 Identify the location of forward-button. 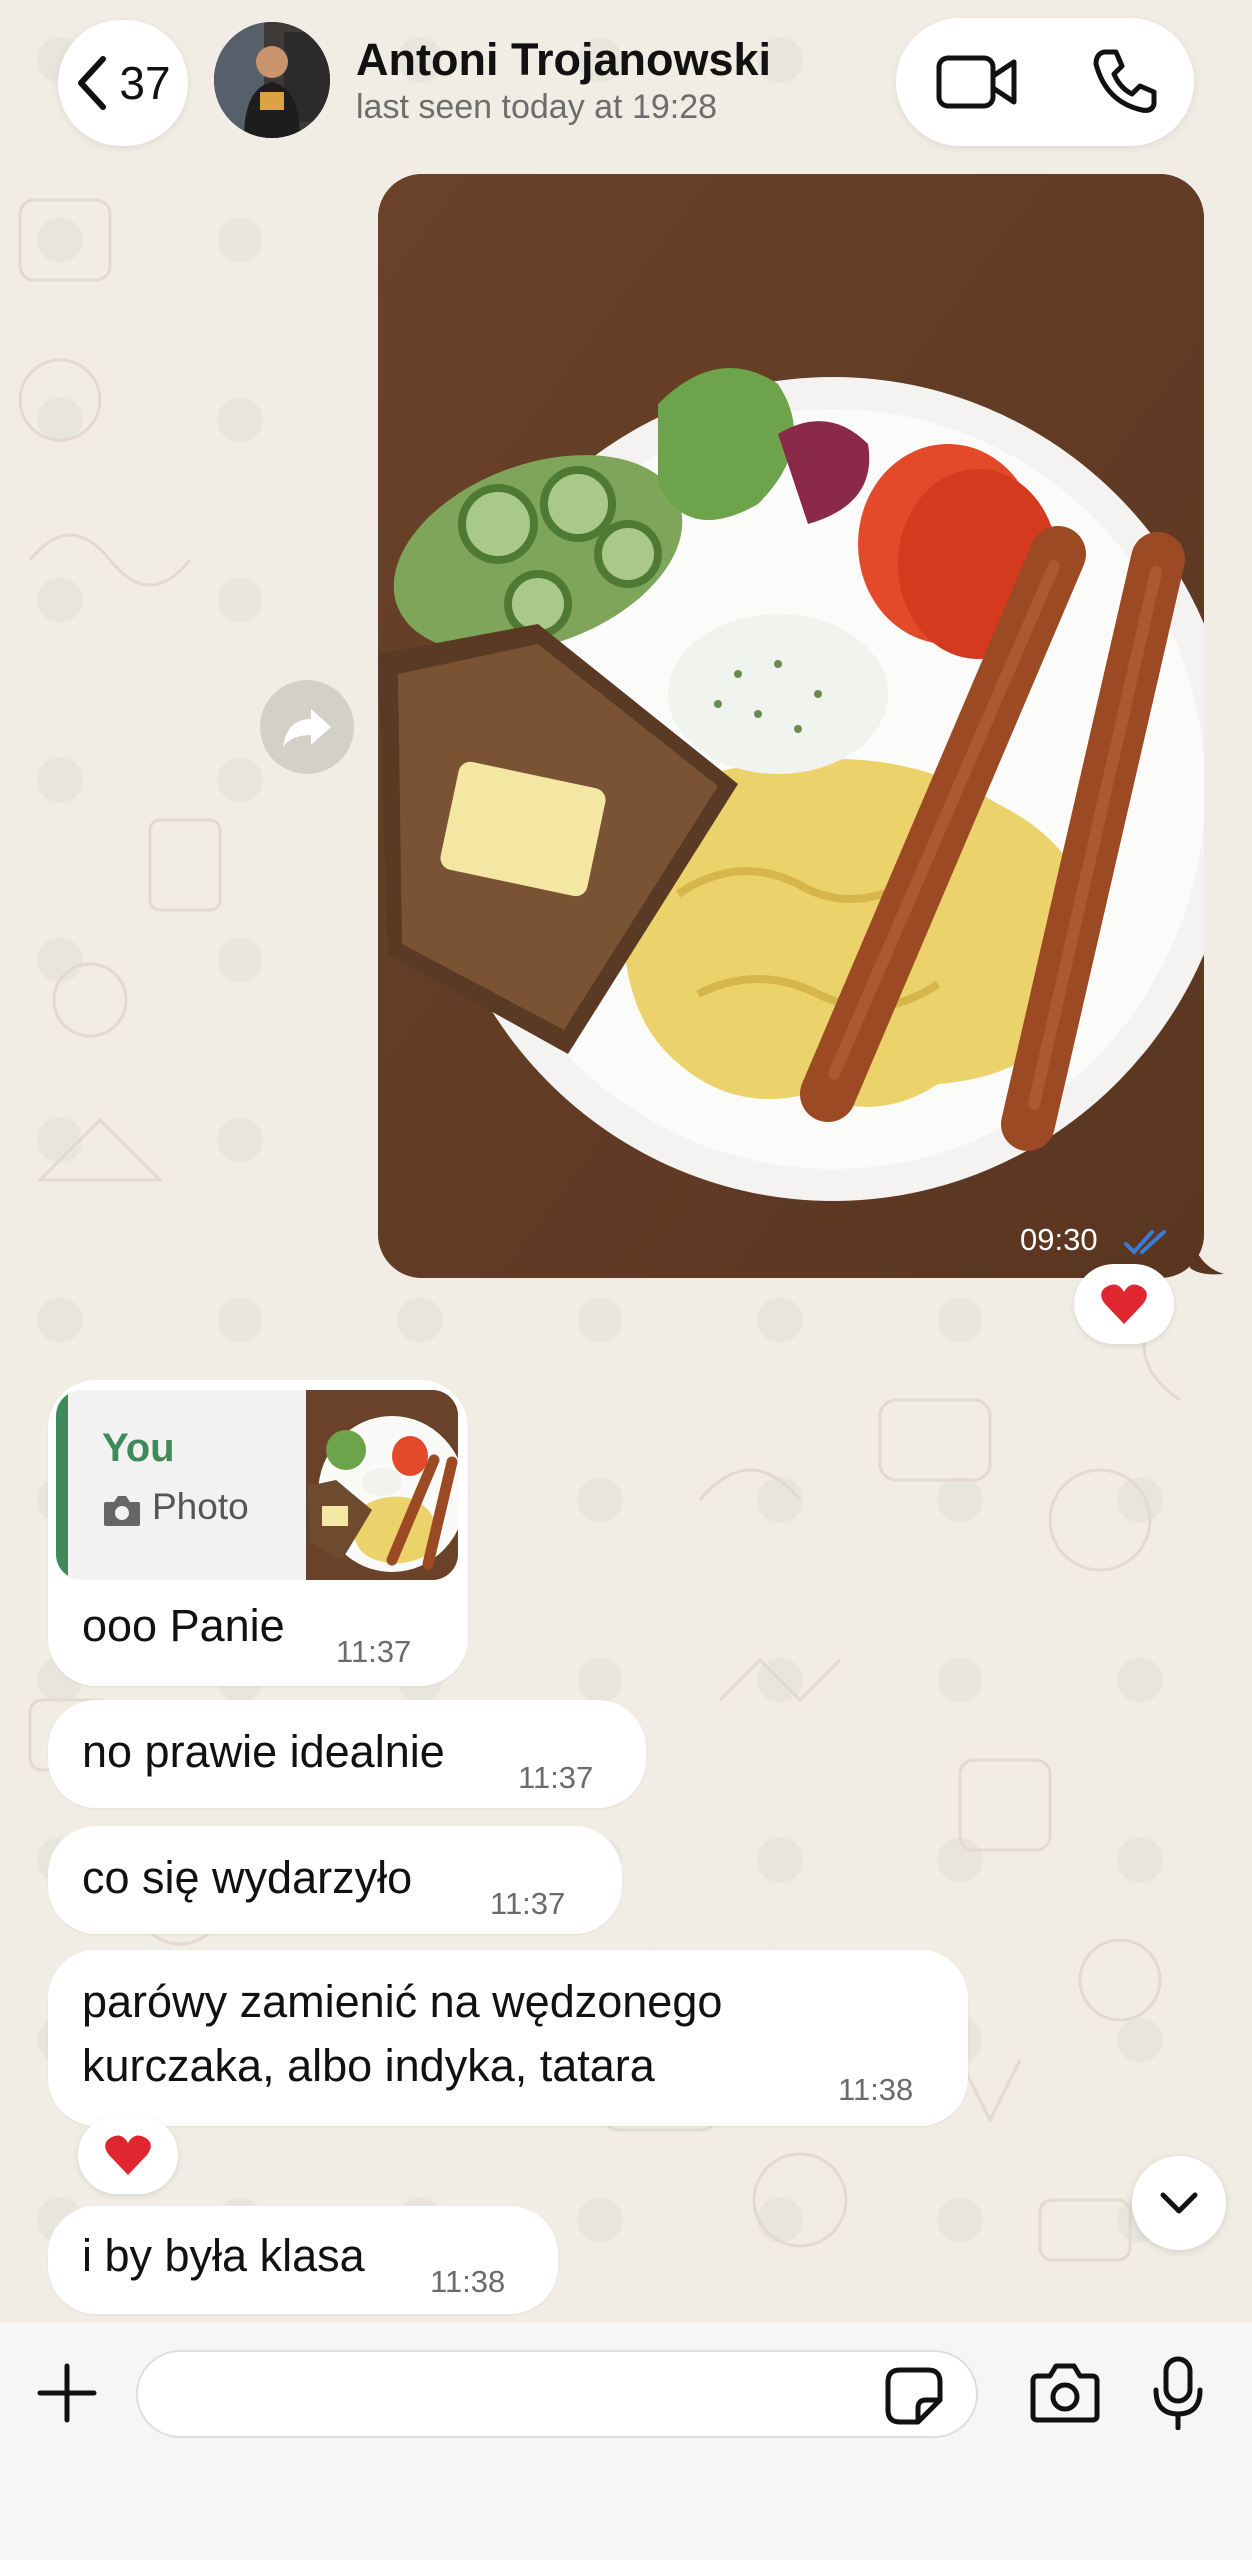
(307, 727).